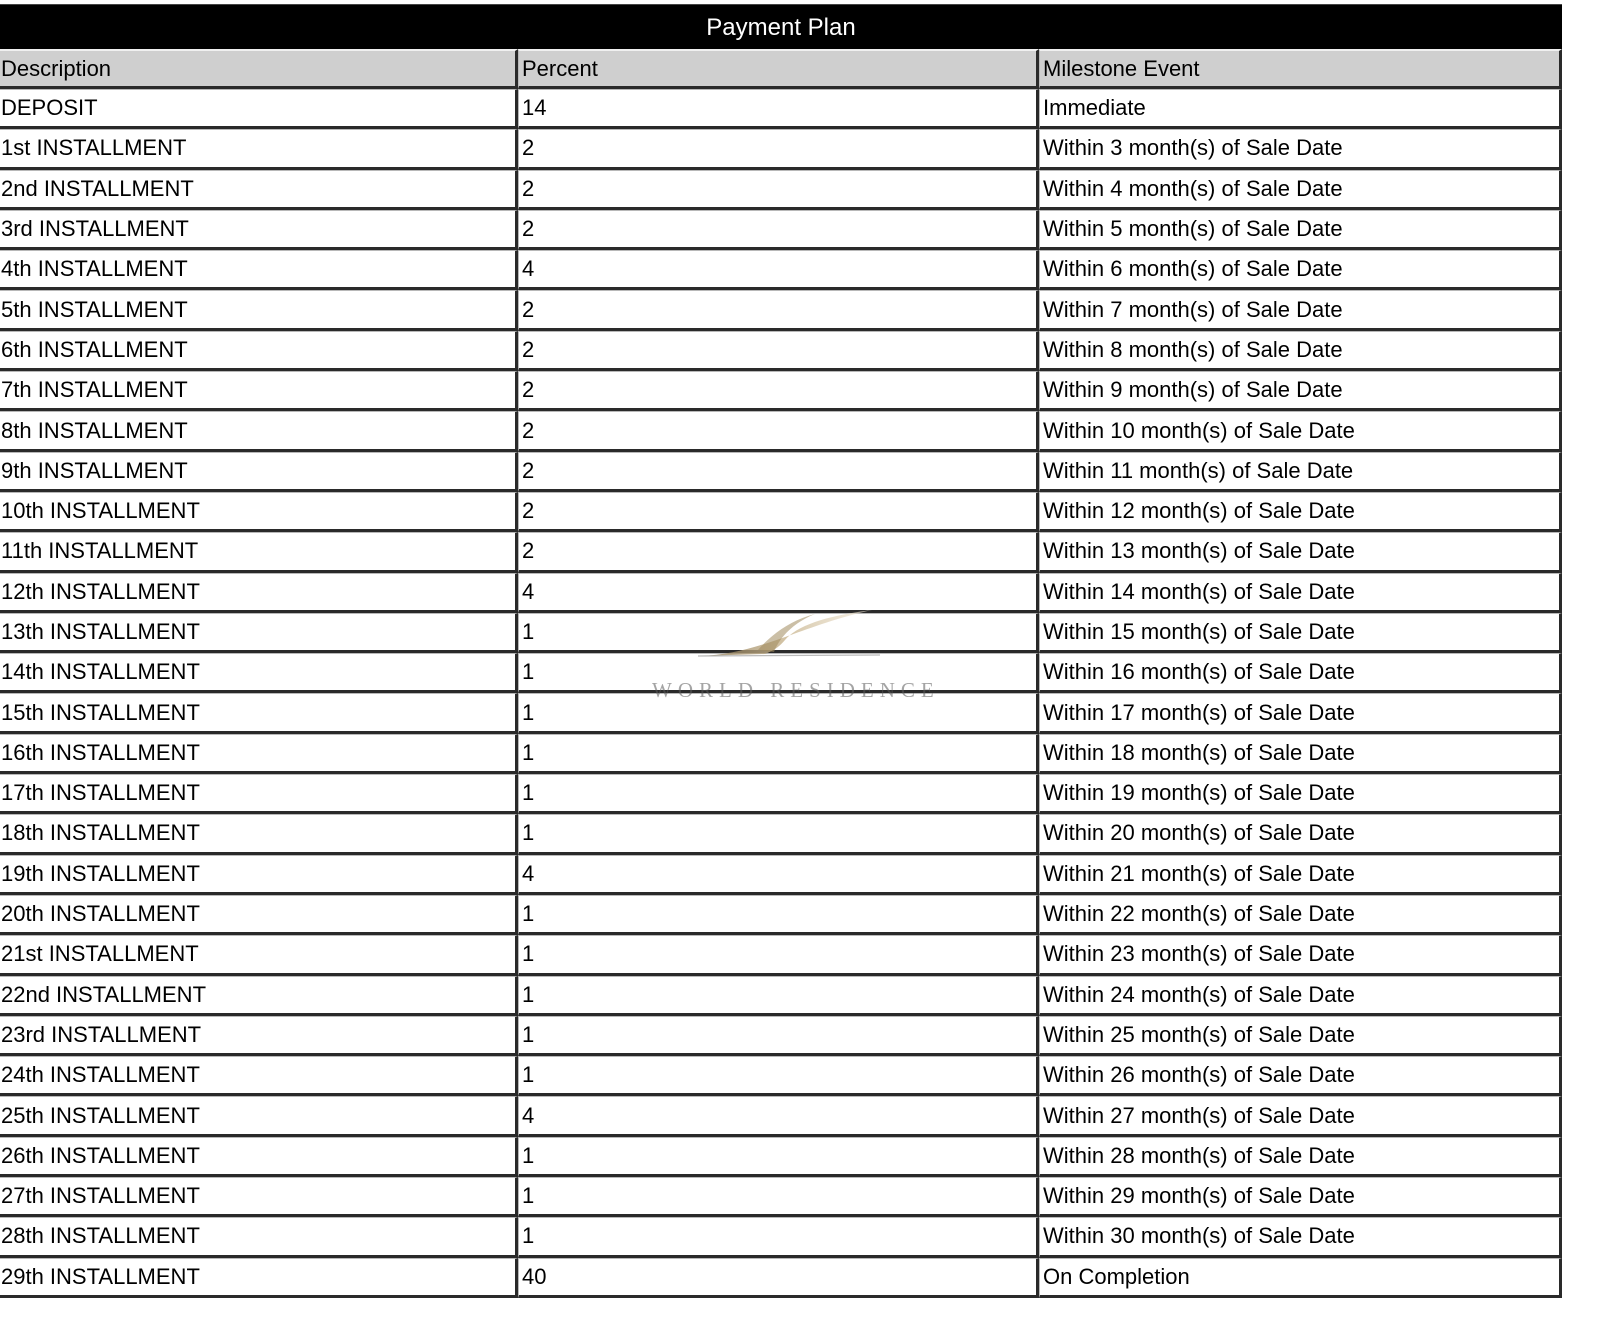 This screenshot has height=1332, width=1599. I want to click on milestone-cell: Within 14 month(s) of Sale Date, so click(1300, 592).